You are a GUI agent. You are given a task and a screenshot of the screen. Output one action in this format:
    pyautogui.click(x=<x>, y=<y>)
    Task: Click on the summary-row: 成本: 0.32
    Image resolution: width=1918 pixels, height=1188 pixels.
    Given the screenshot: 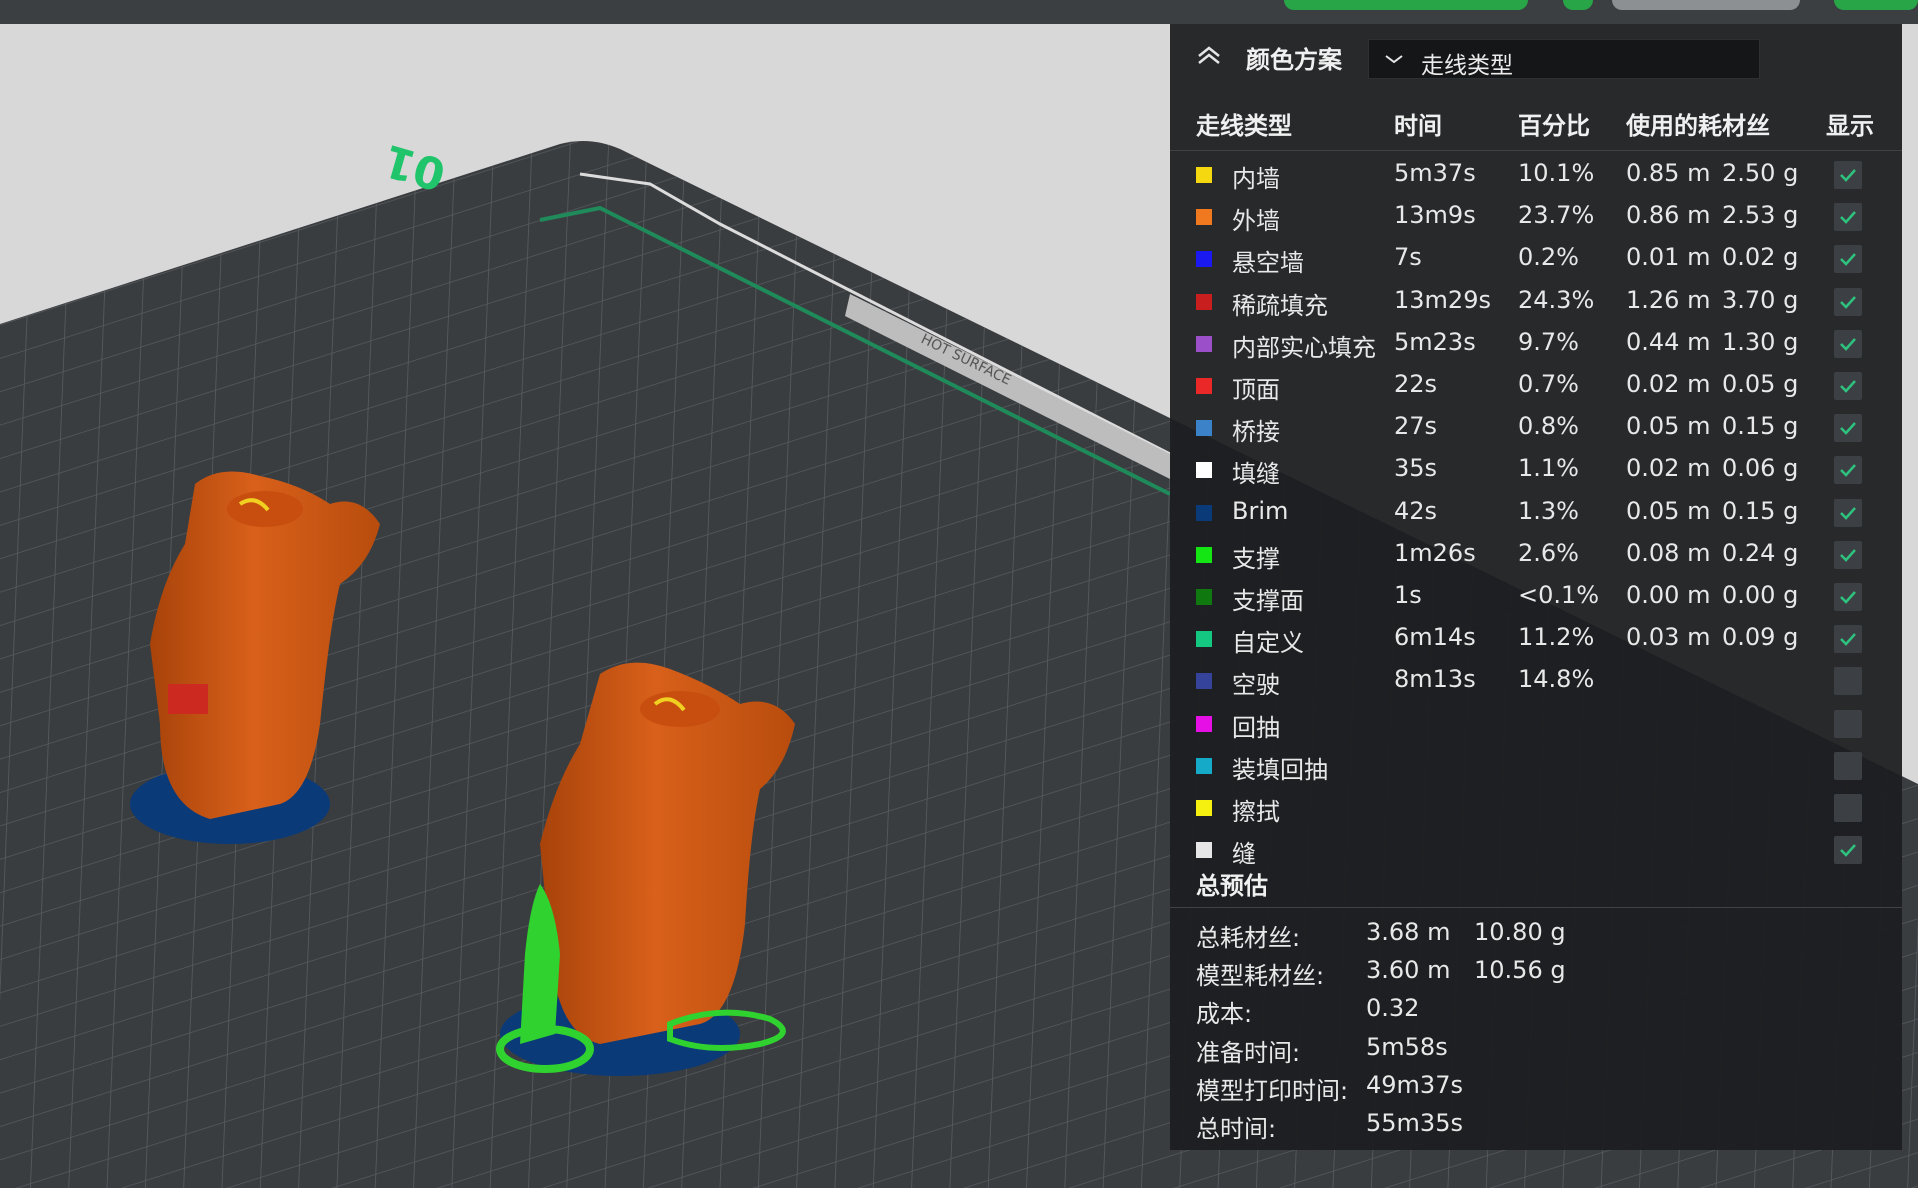 What is the action you would take?
    pyautogui.click(x=1536, y=1009)
    